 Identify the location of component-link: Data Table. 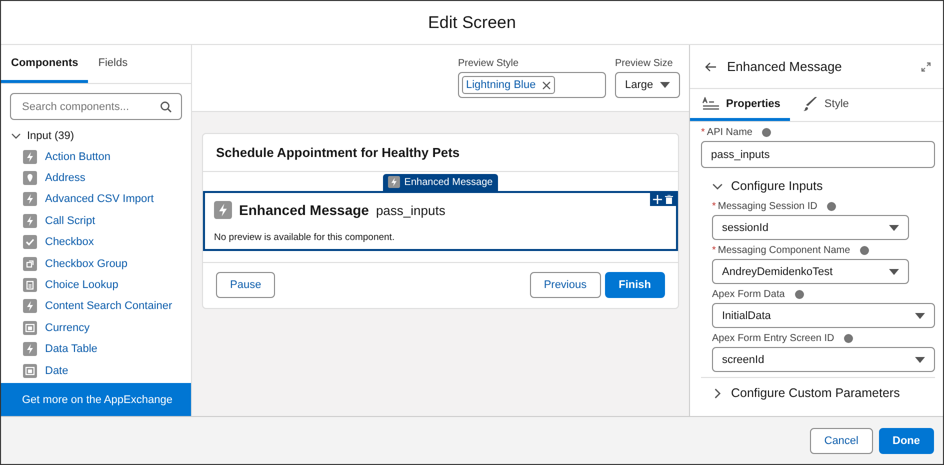
(71, 349).